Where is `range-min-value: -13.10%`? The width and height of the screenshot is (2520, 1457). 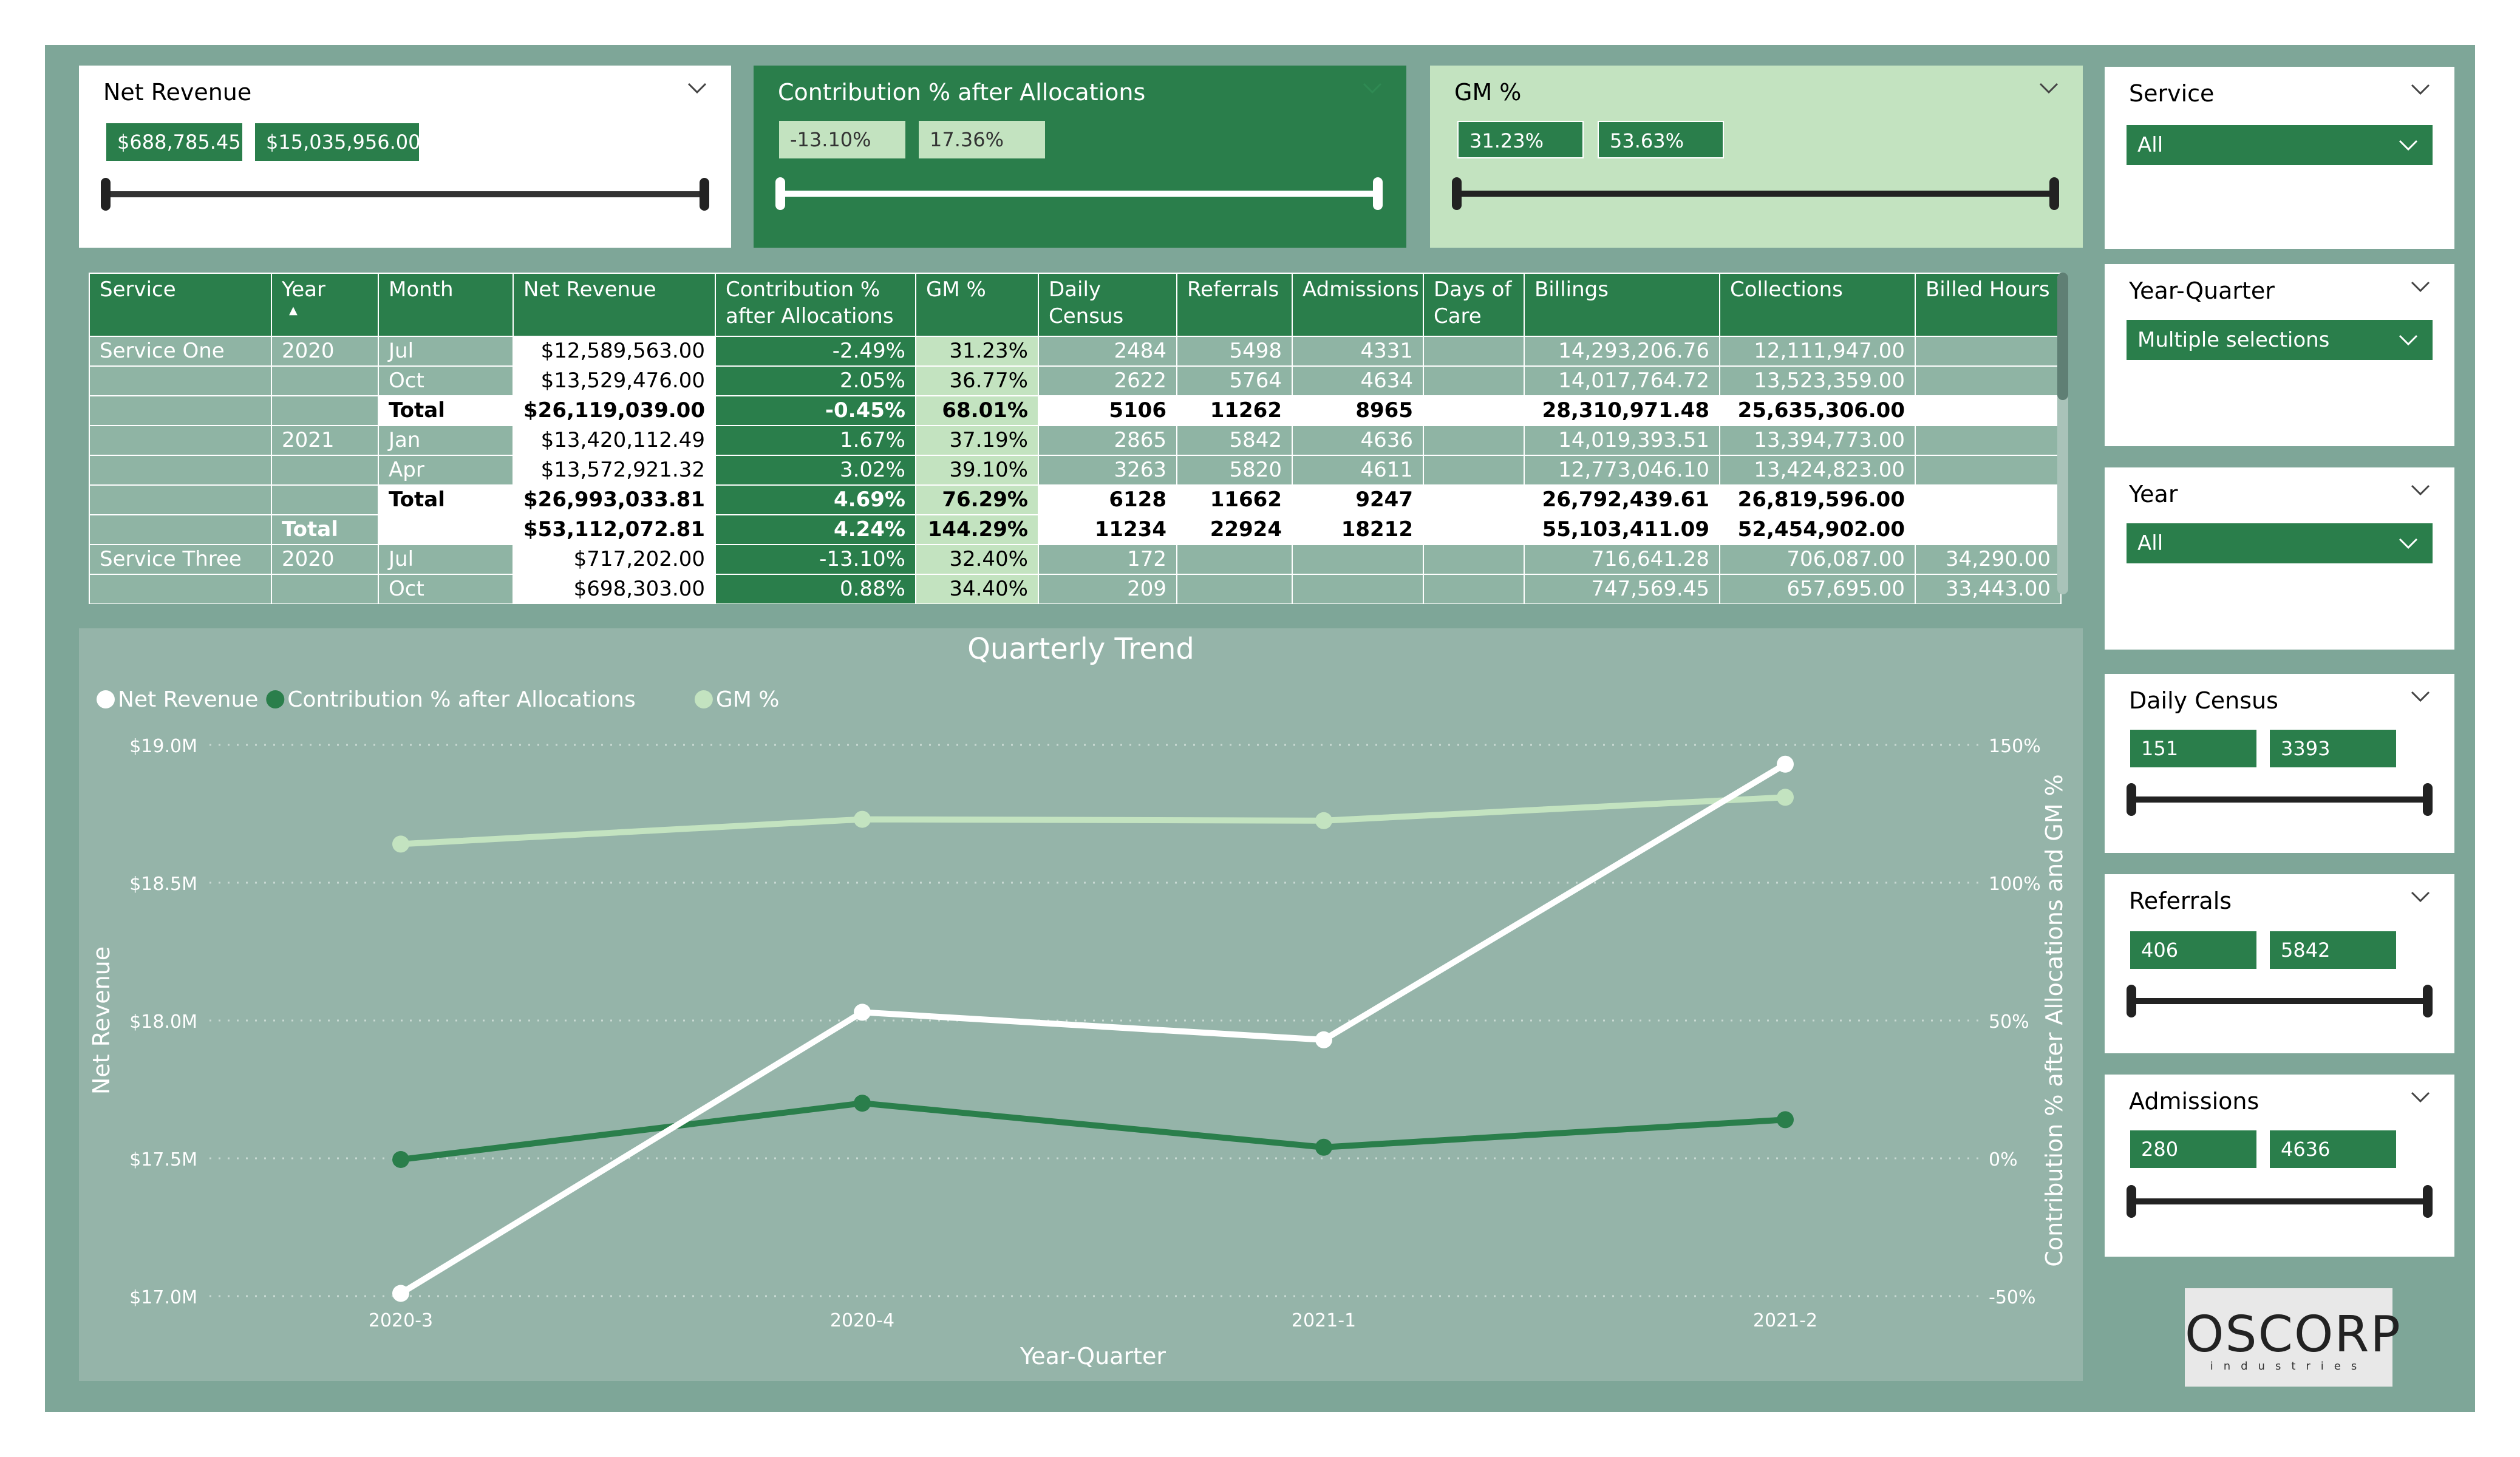
range-min-value: -13.10% is located at coordinates (842, 139).